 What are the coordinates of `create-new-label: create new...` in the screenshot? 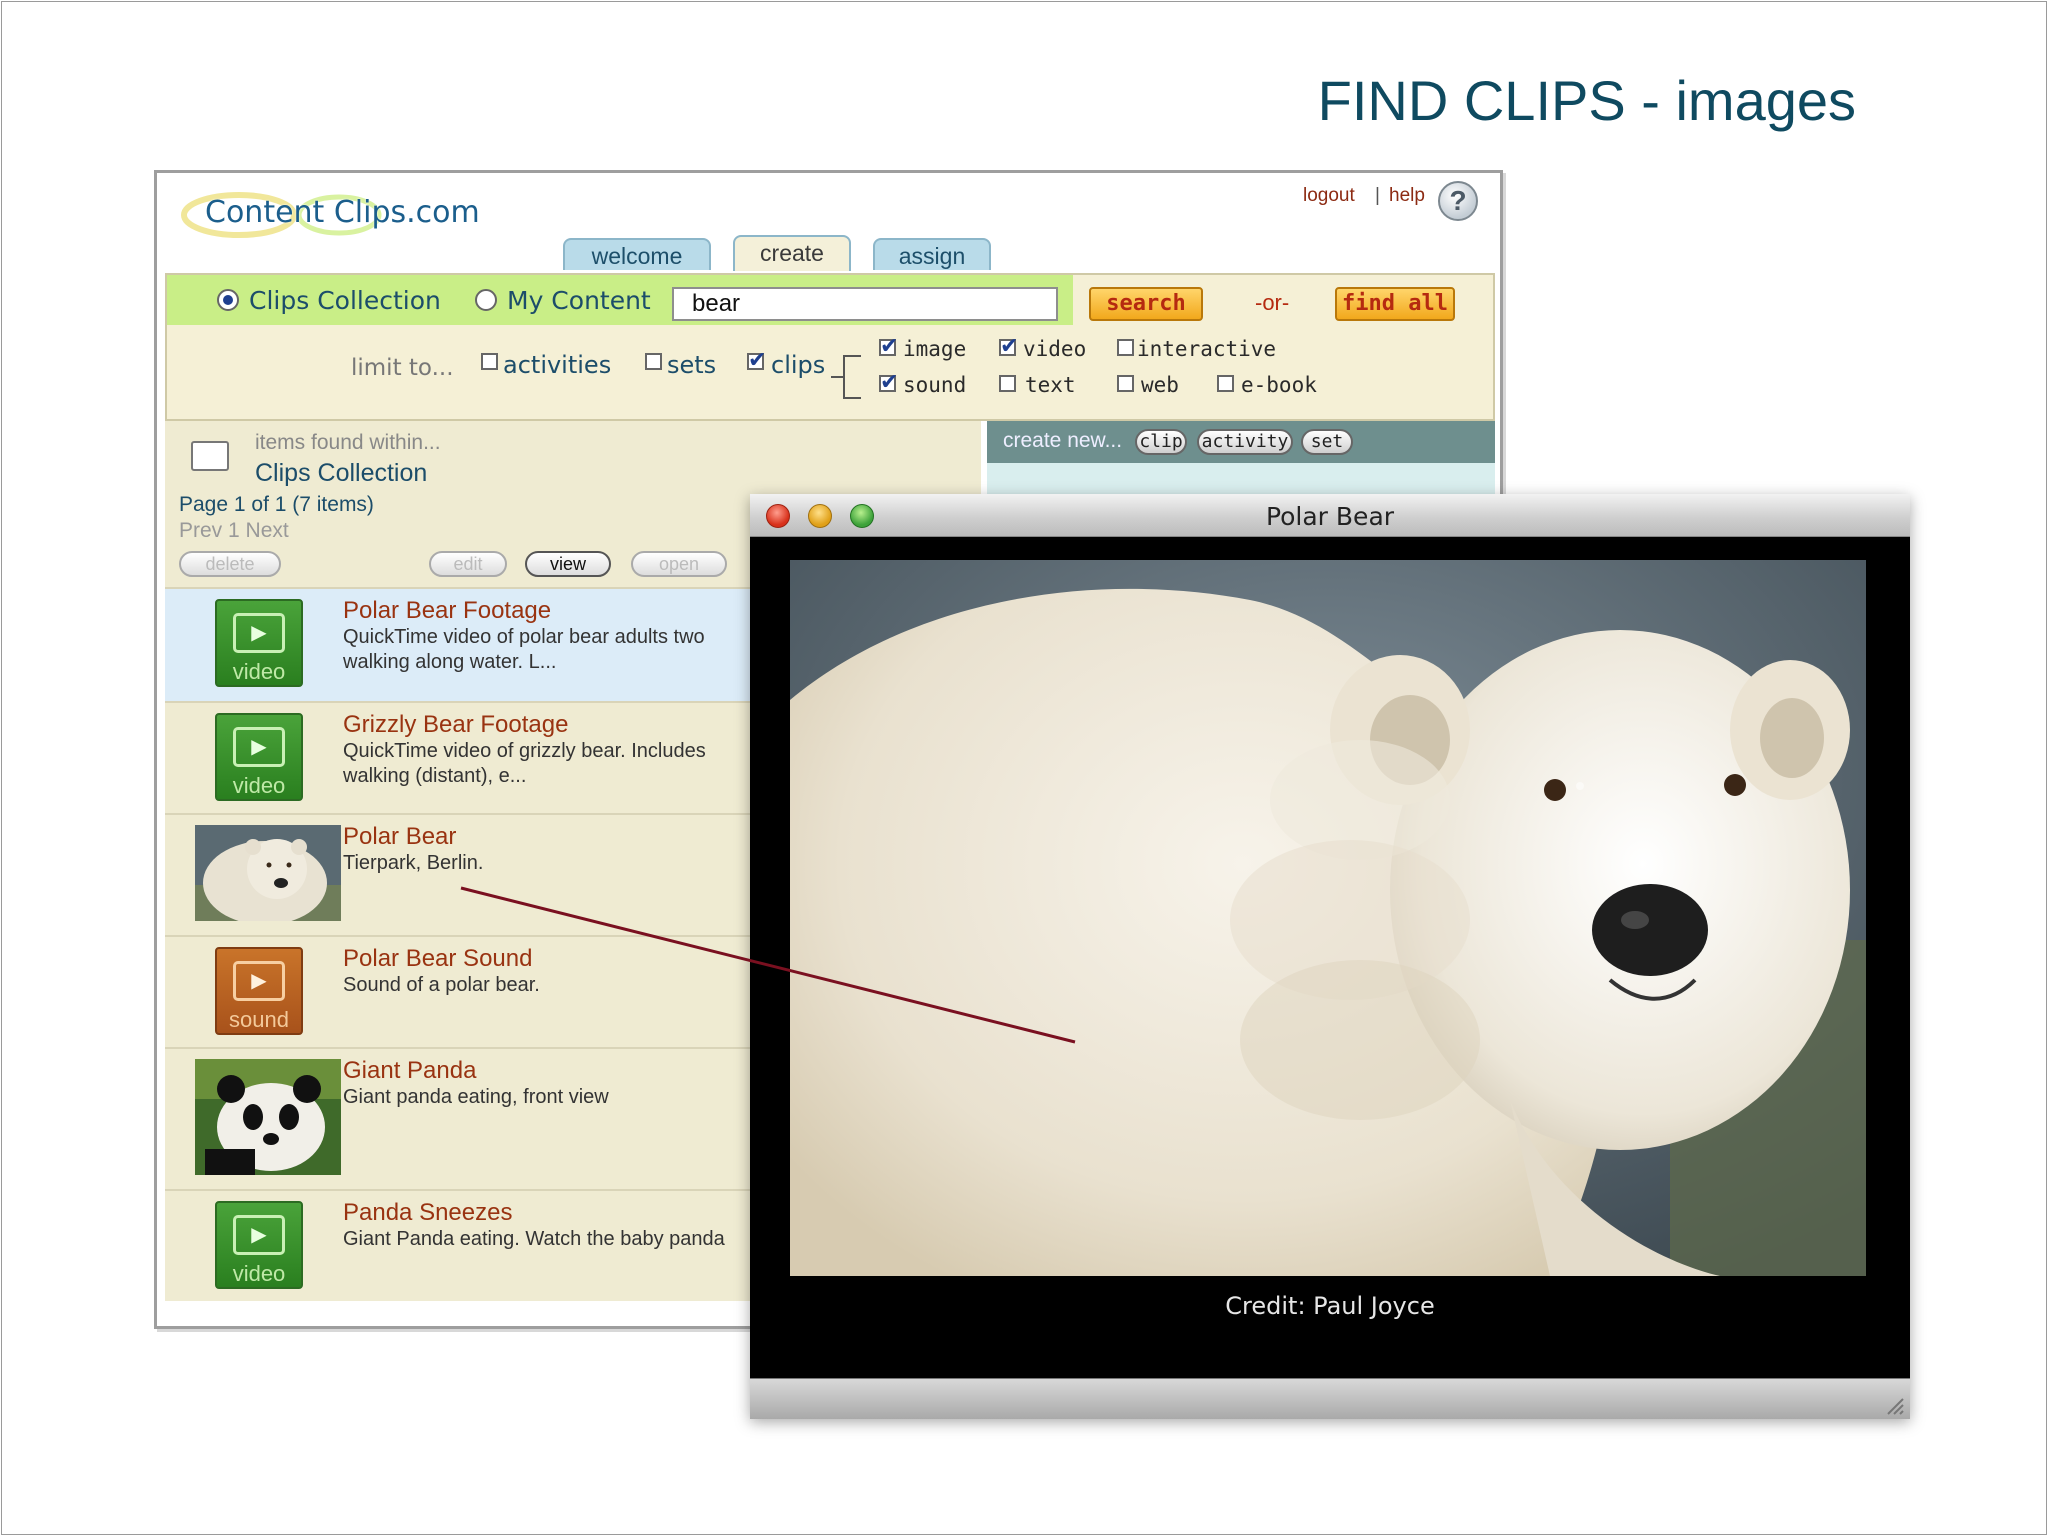 It's located at (1063, 440).